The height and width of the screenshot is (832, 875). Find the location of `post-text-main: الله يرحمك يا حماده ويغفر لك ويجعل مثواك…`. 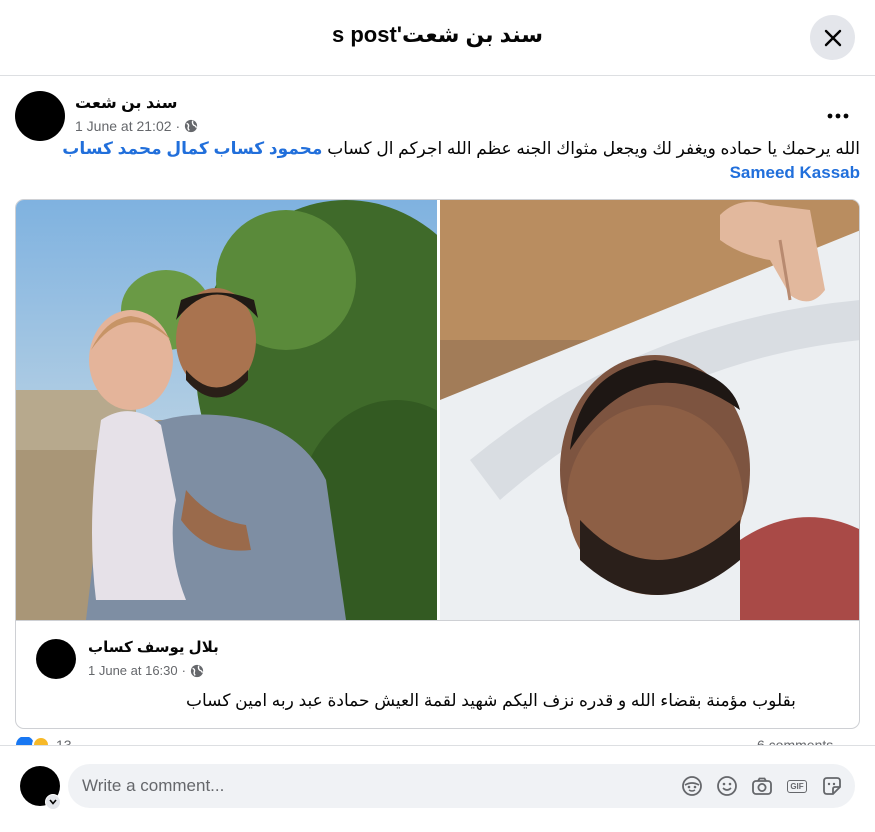

post-text-main: الله يرحمك يا حماده ويغفر لك ويجعل مثواك… is located at coordinates (593, 148).